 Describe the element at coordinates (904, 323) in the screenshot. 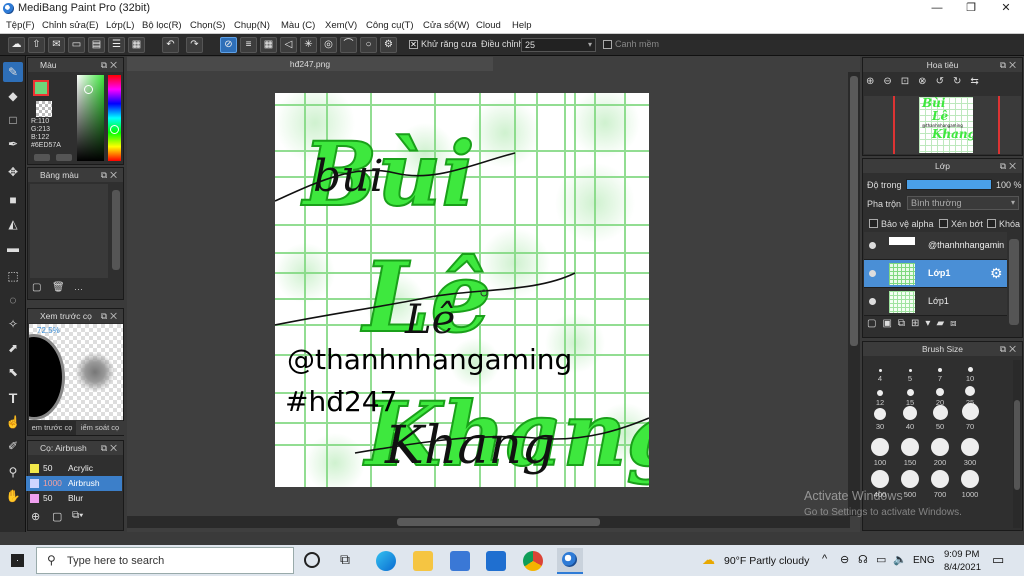

I see `copy-layer-icon: ⧉` at that location.